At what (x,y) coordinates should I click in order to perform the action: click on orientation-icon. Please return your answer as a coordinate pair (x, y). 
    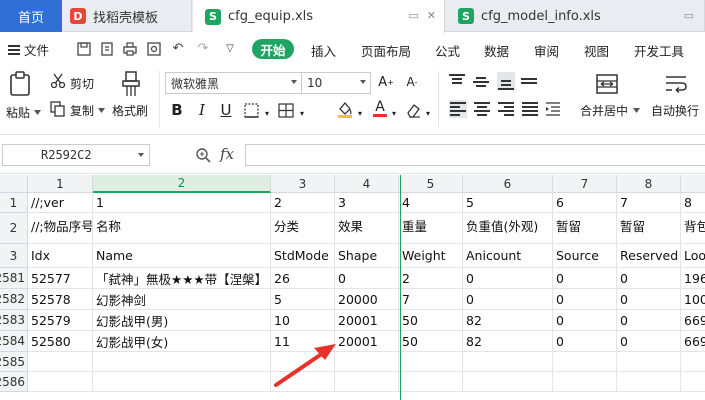
    Looking at the image, I should click on (530, 81).